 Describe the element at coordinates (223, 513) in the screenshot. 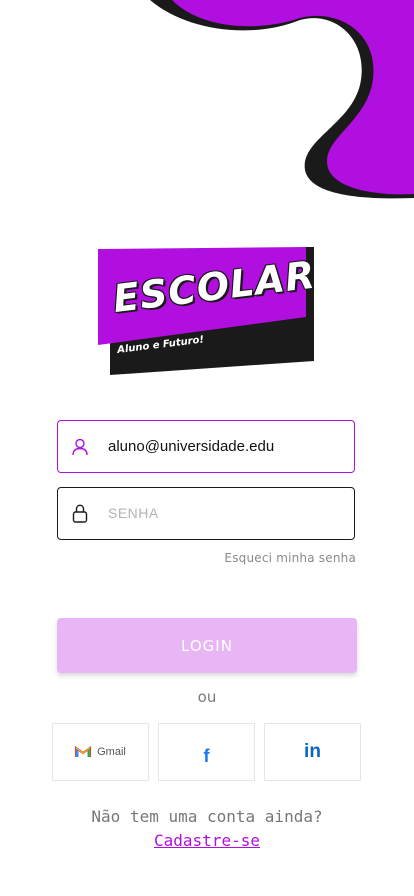

I see `password-input` at that location.